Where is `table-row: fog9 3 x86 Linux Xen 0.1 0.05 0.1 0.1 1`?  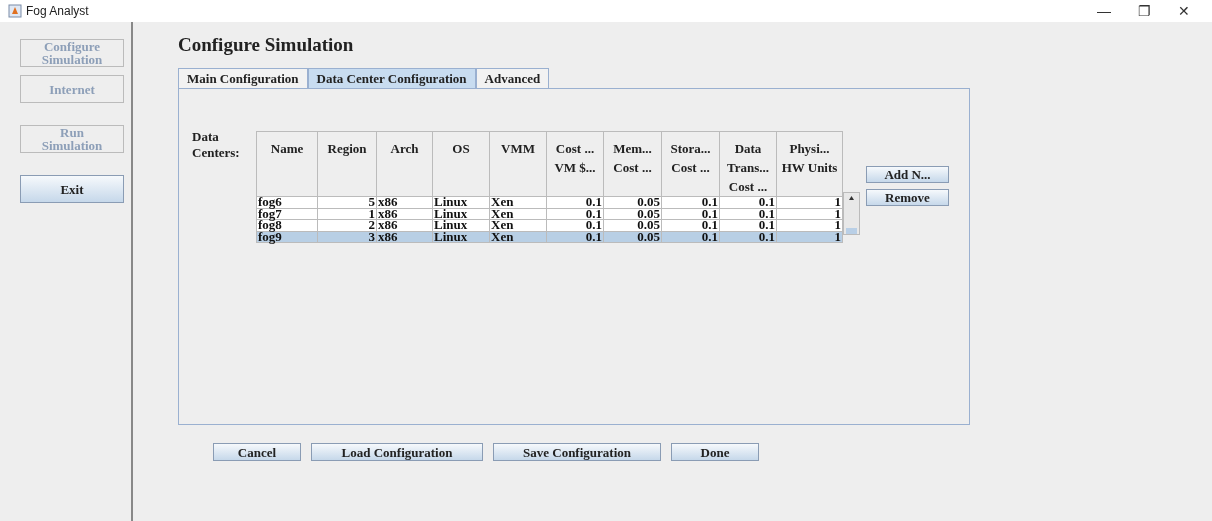
table-row: fog9 3 x86 Linux Xen 0.1 0.05 0.1 0.1 1 is located at coordinates (549, 237).